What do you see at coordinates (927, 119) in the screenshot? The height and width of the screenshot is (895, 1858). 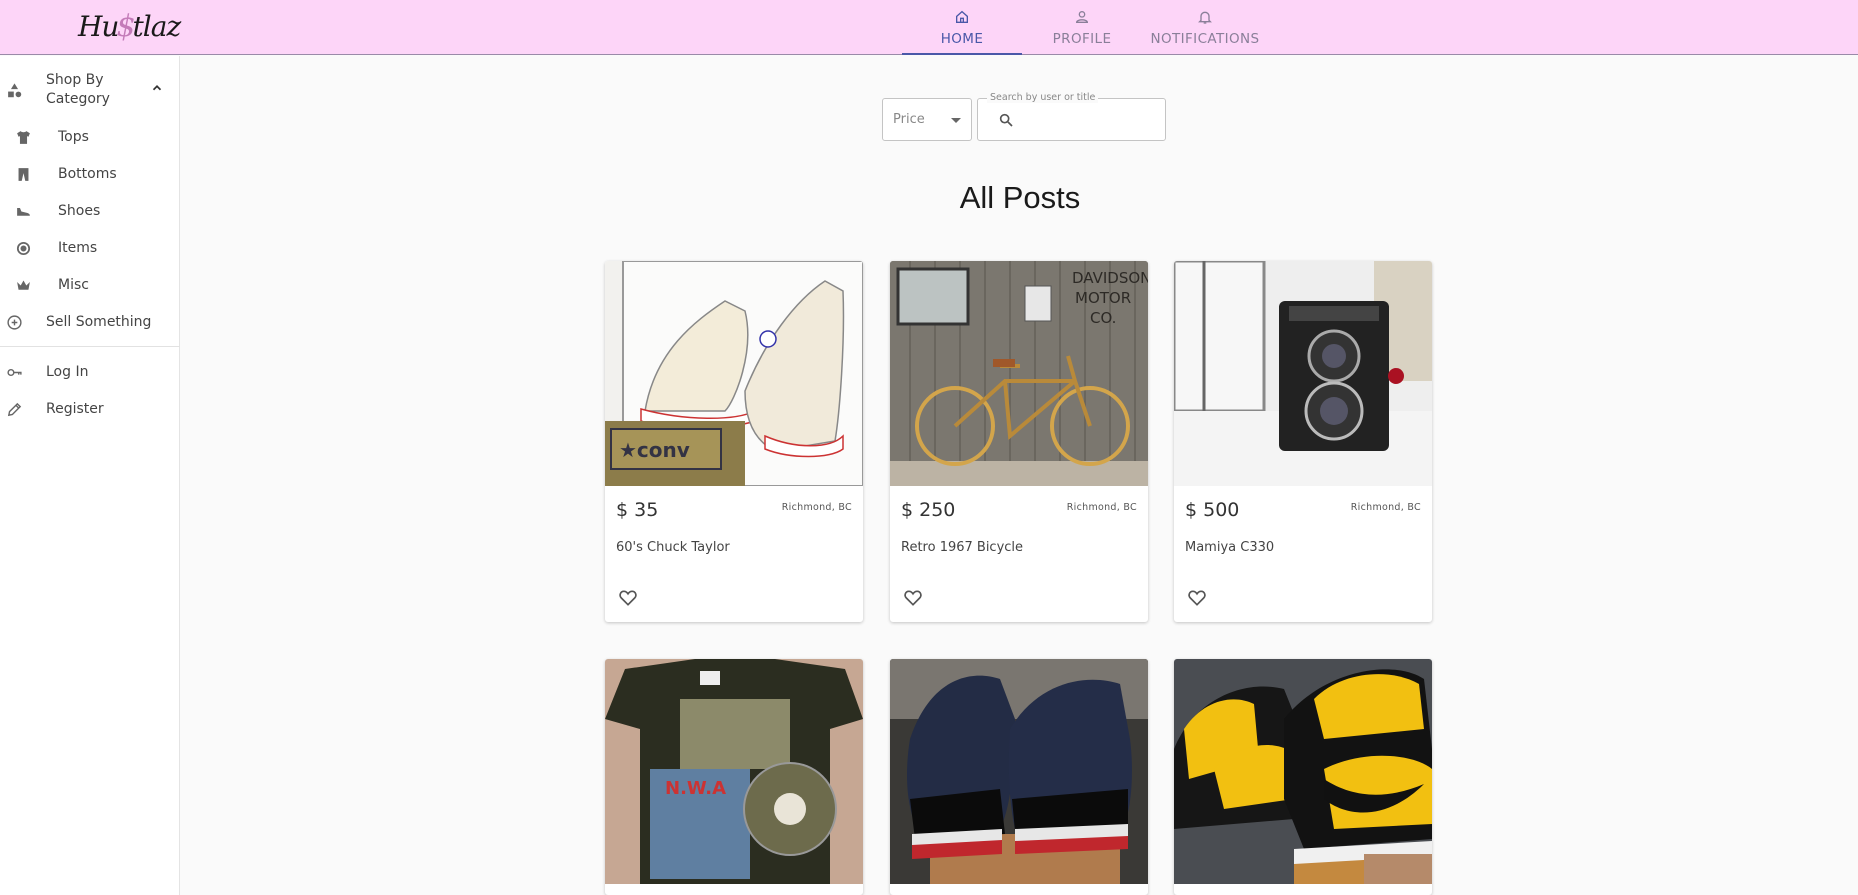 I see `price-filter-select: Price` at bounding box center [927, 119].